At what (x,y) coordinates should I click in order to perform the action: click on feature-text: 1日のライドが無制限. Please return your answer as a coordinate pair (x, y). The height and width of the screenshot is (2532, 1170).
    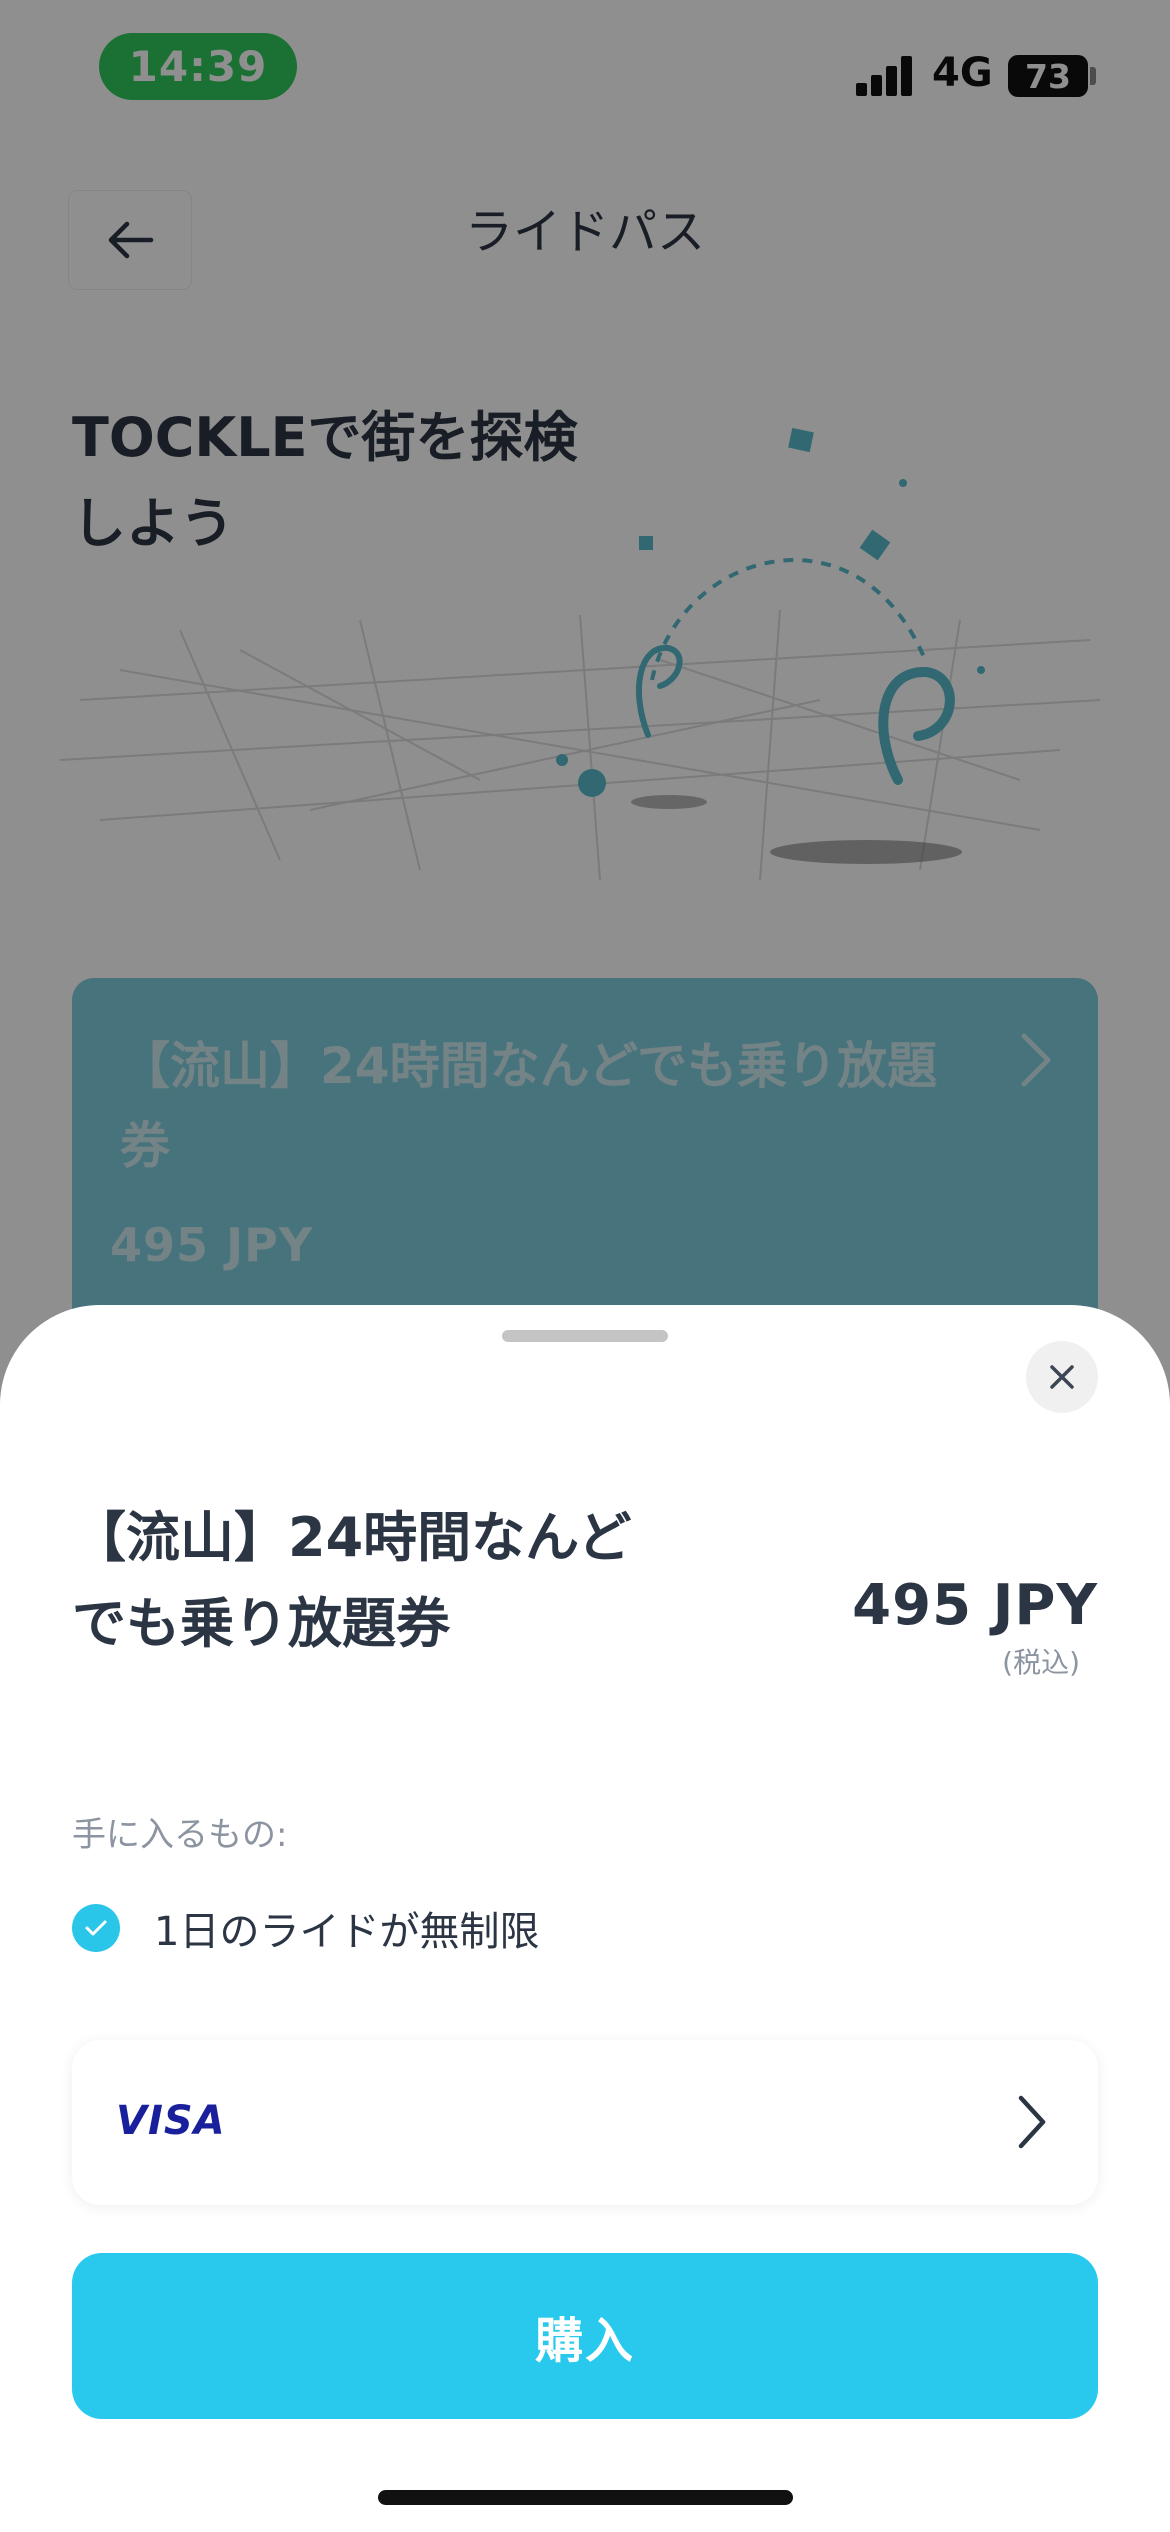
    Looking at the image, I should click on (347, 1932).